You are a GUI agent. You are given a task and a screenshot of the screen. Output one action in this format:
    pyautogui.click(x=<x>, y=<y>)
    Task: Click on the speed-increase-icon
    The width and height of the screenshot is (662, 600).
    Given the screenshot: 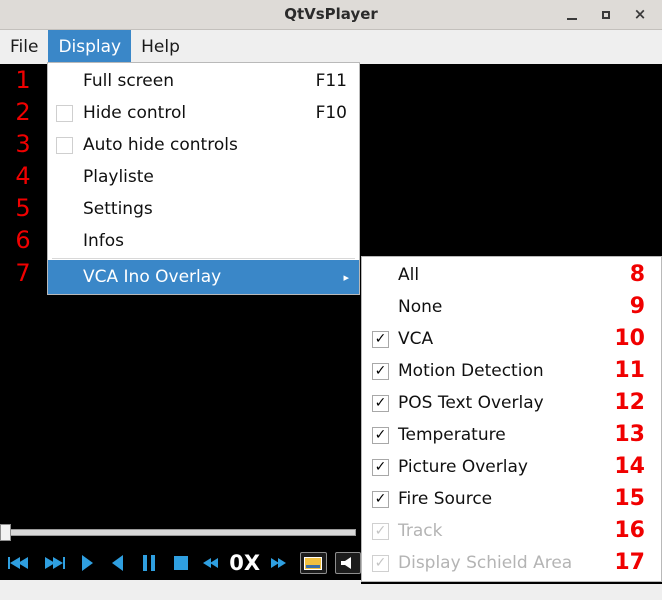 What is the action you would take?
    pyautogui.click(x=278, y=563)
    